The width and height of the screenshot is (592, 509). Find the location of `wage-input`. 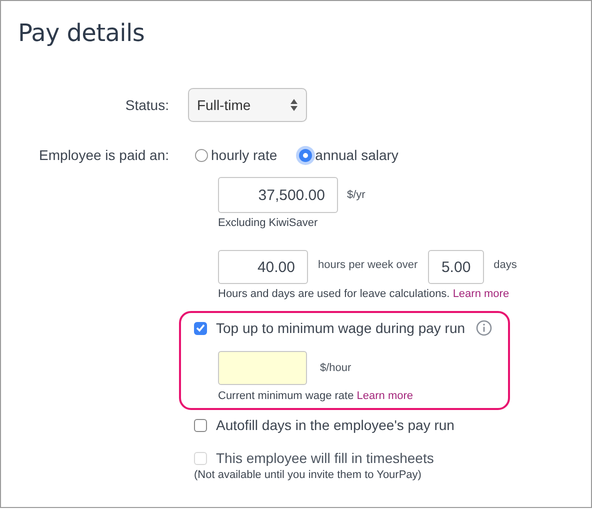

wage-input is located at coordinates (262, 368).